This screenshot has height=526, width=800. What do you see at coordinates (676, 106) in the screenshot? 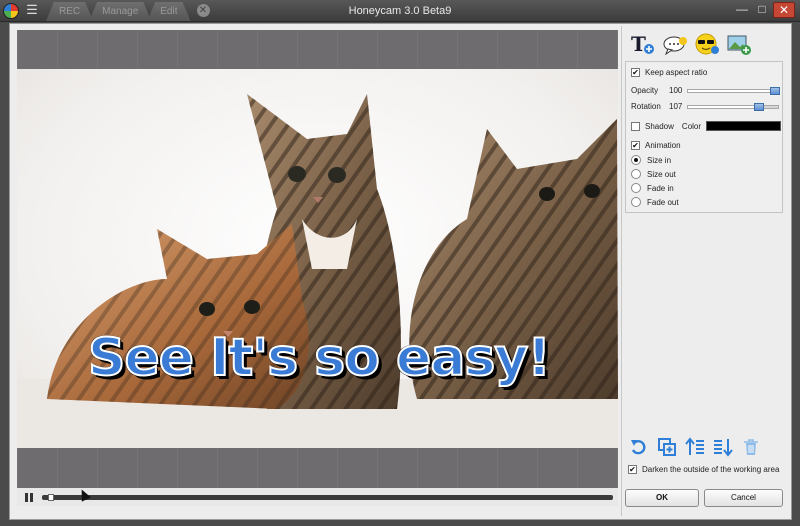
I see `rotation-value: 107` at bounding box center [676, 106].